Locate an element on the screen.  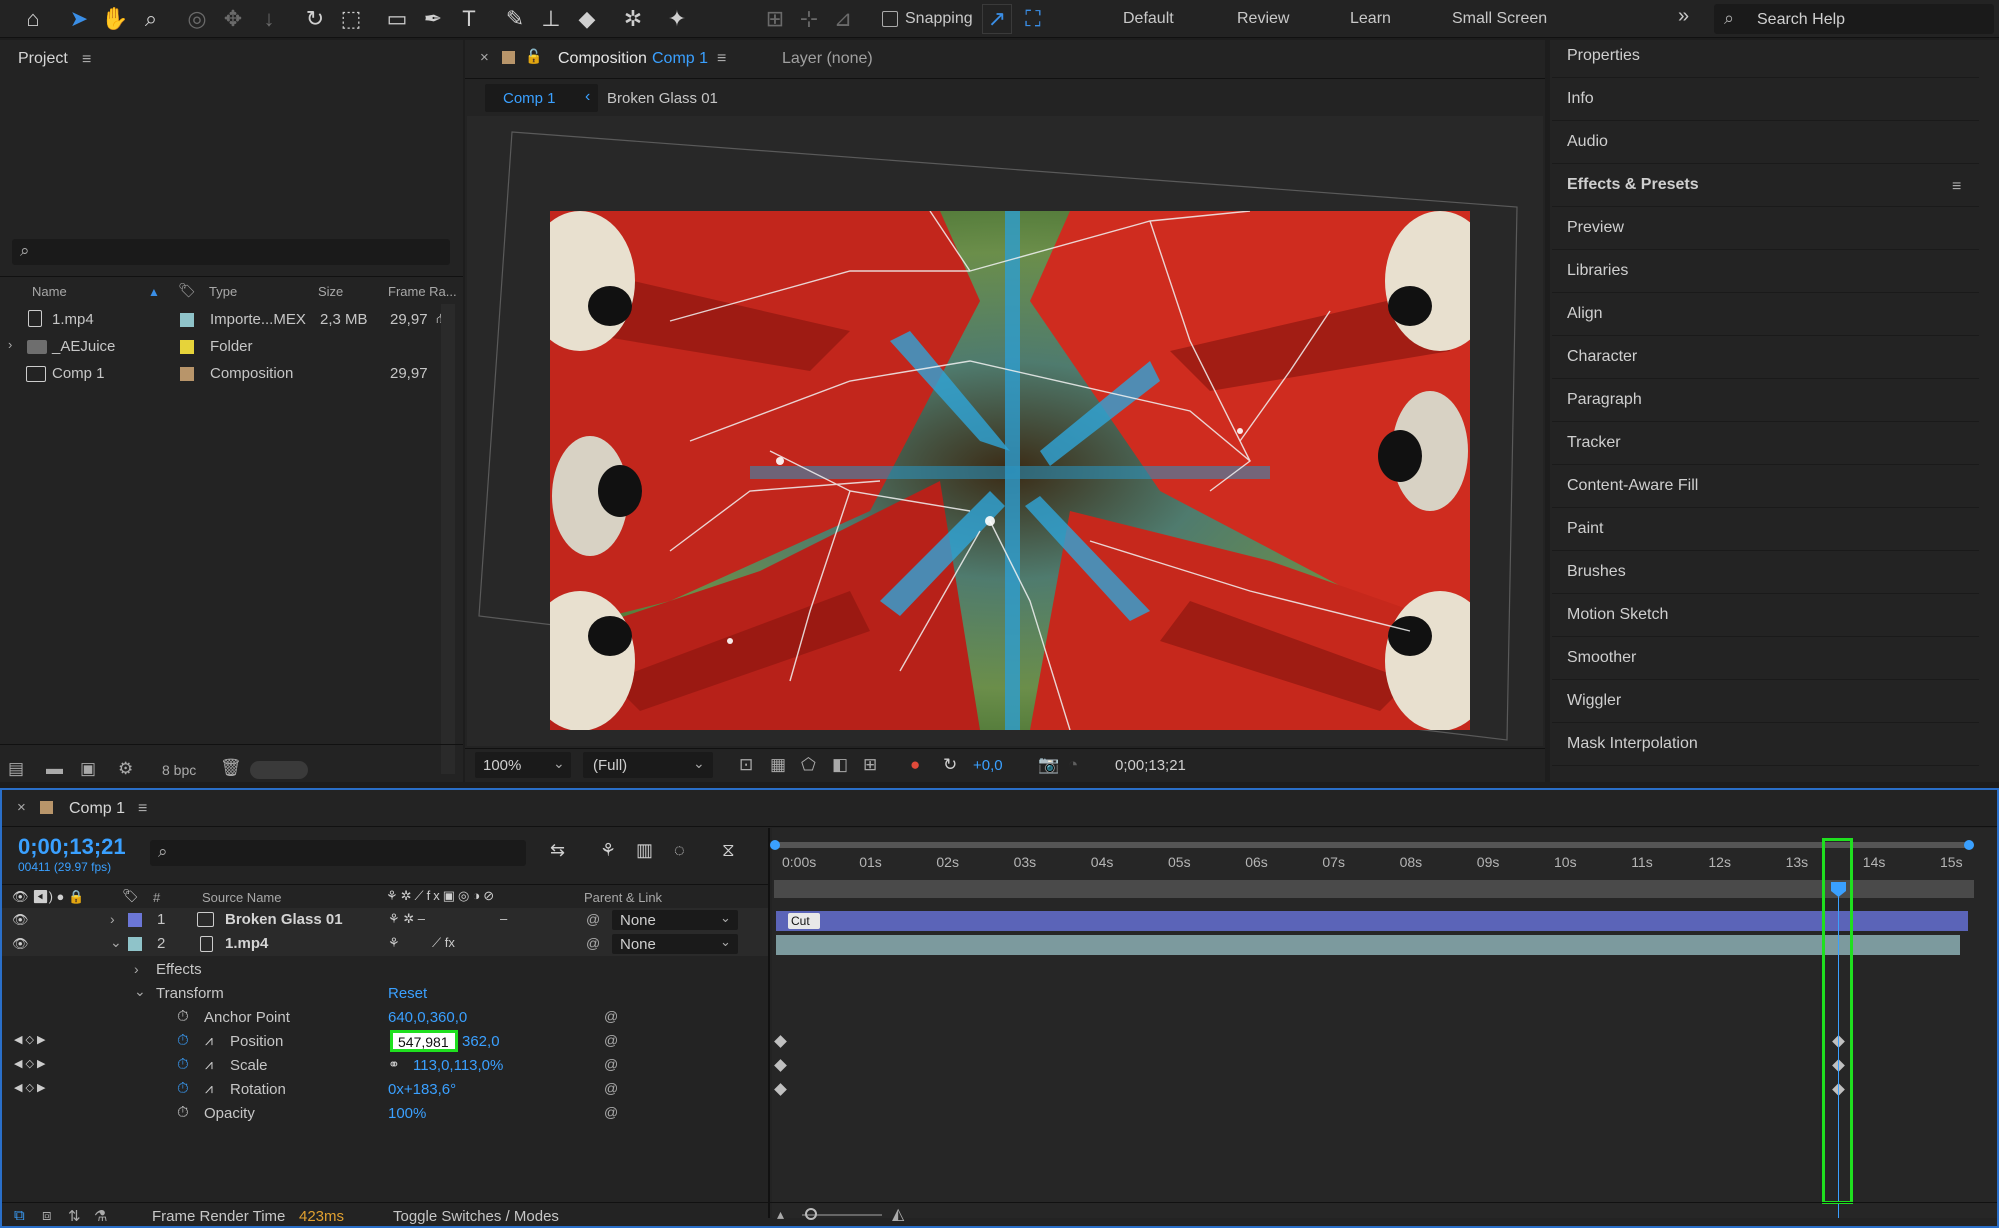
reset-exposure-icon: ↻ is located at coordinates (950, 765).